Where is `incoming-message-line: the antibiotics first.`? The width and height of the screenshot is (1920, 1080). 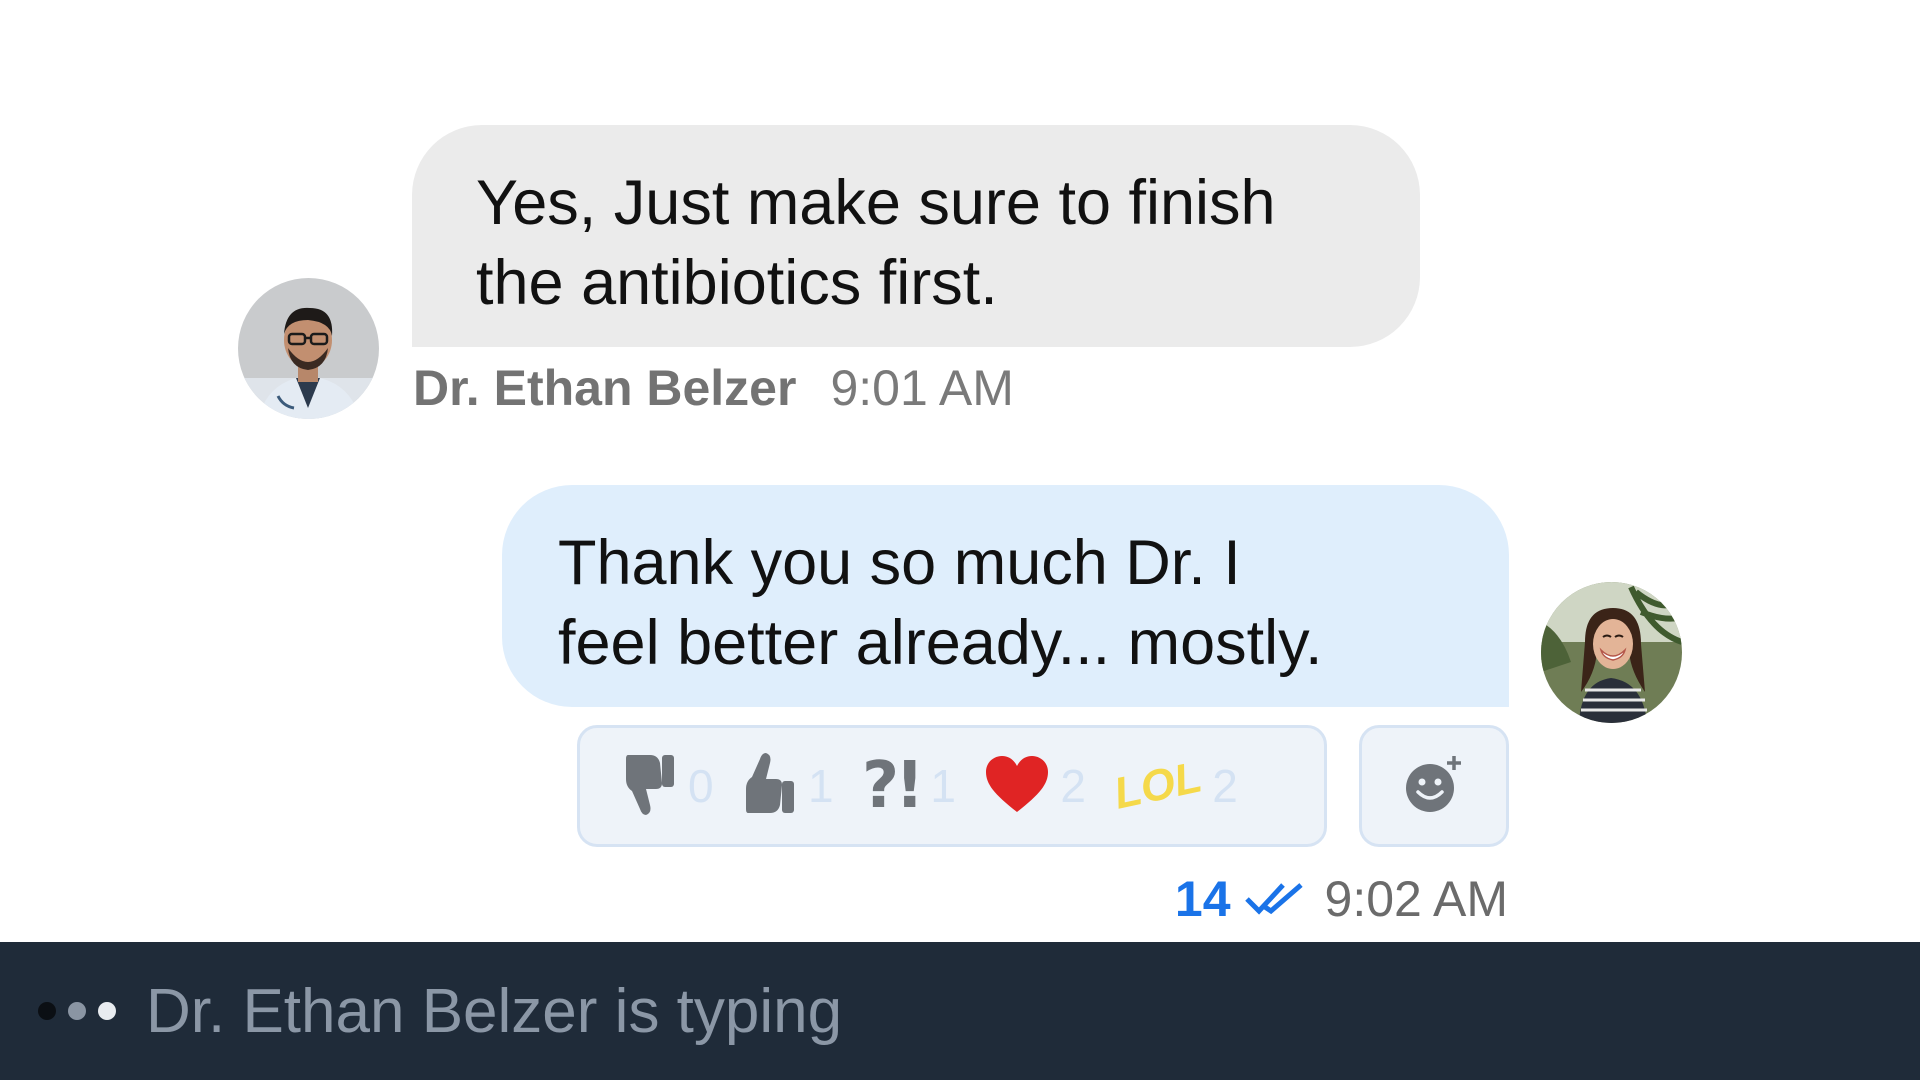 incoming-message-line: the antibiotics first. is located at coordinates (737, 283).